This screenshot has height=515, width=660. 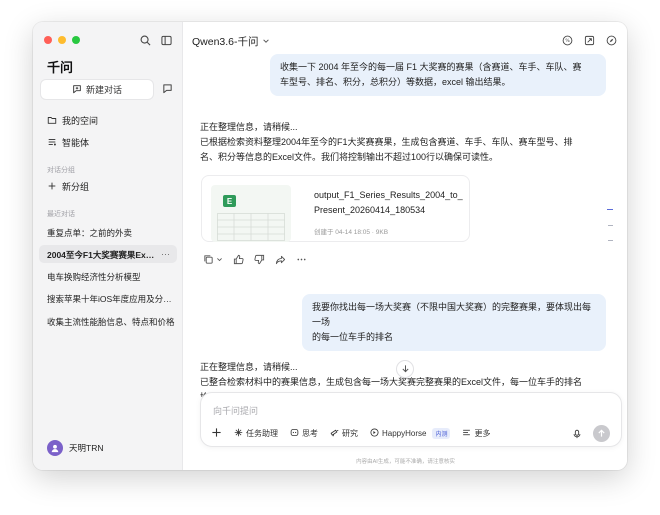 What do you see at coordinates (388, 195) in the screenshot?
I see `file-name-line: output_F1_Series_Results_2004_to_` at bounding box center [388, 195].